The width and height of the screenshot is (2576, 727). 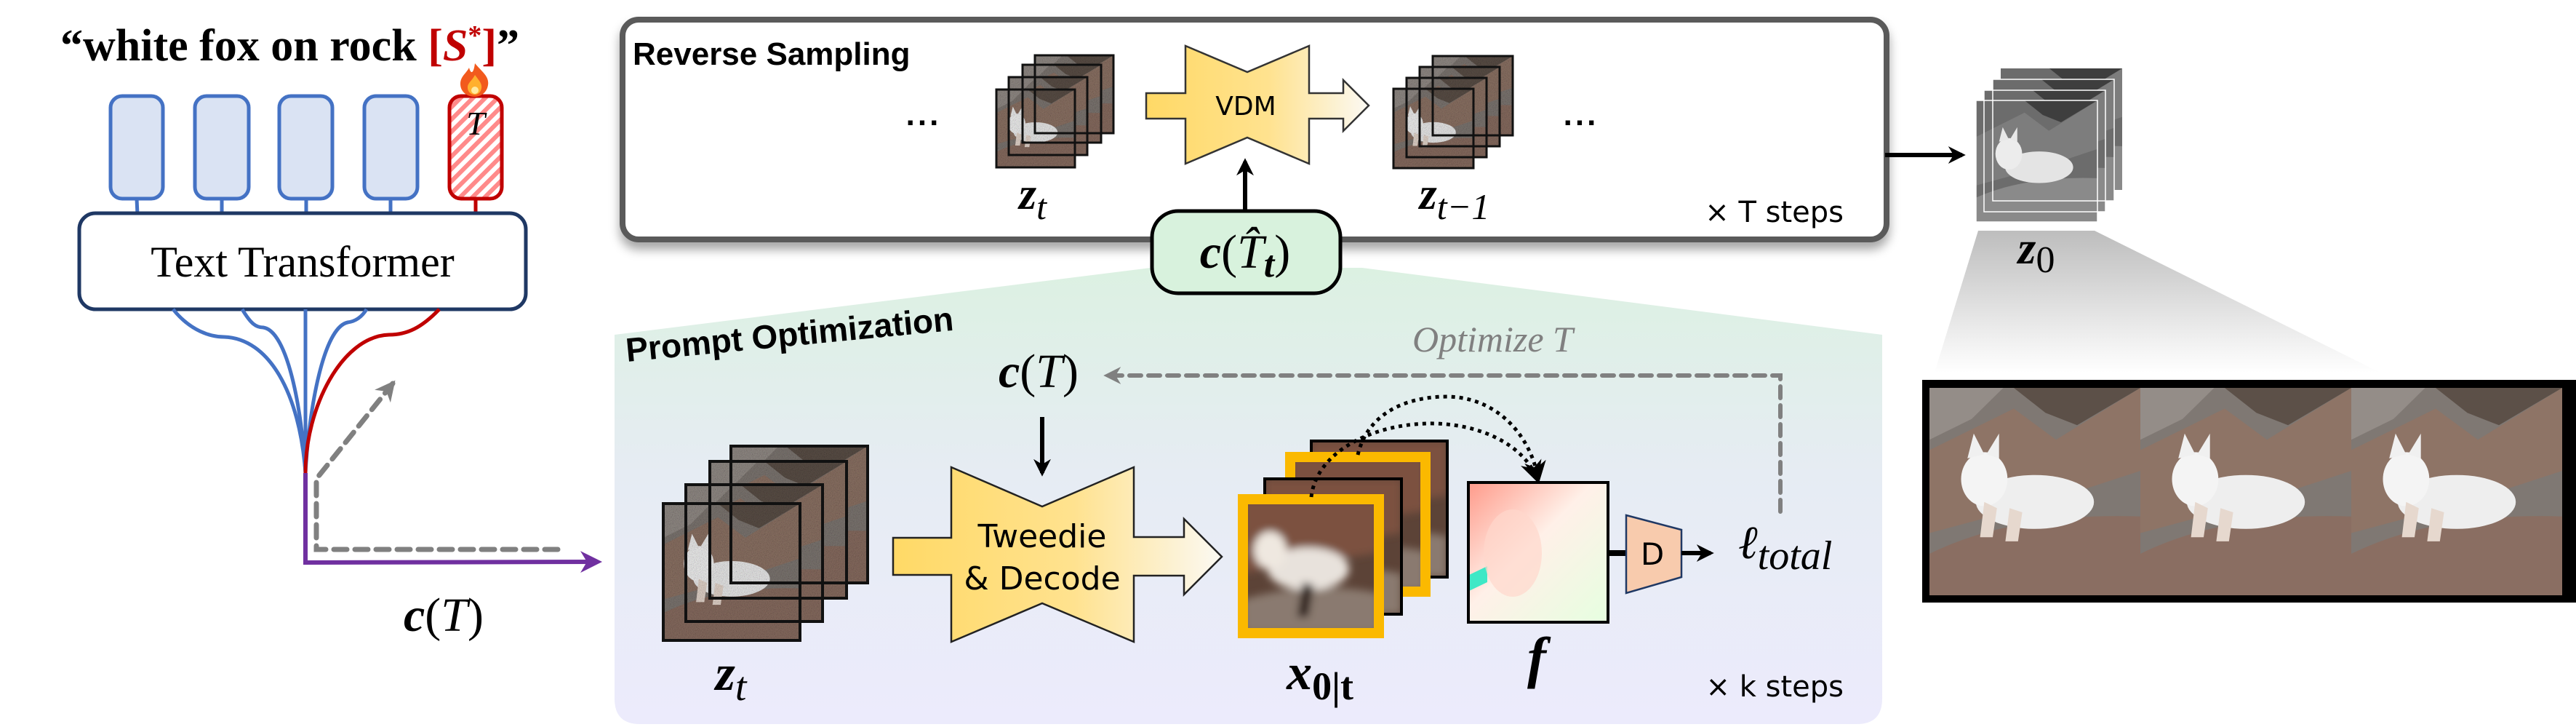 What do you see at coordinates (1042, 578) in the screenshot?
I see `decode-label: & Decode` at bounding box center [1042, 578].